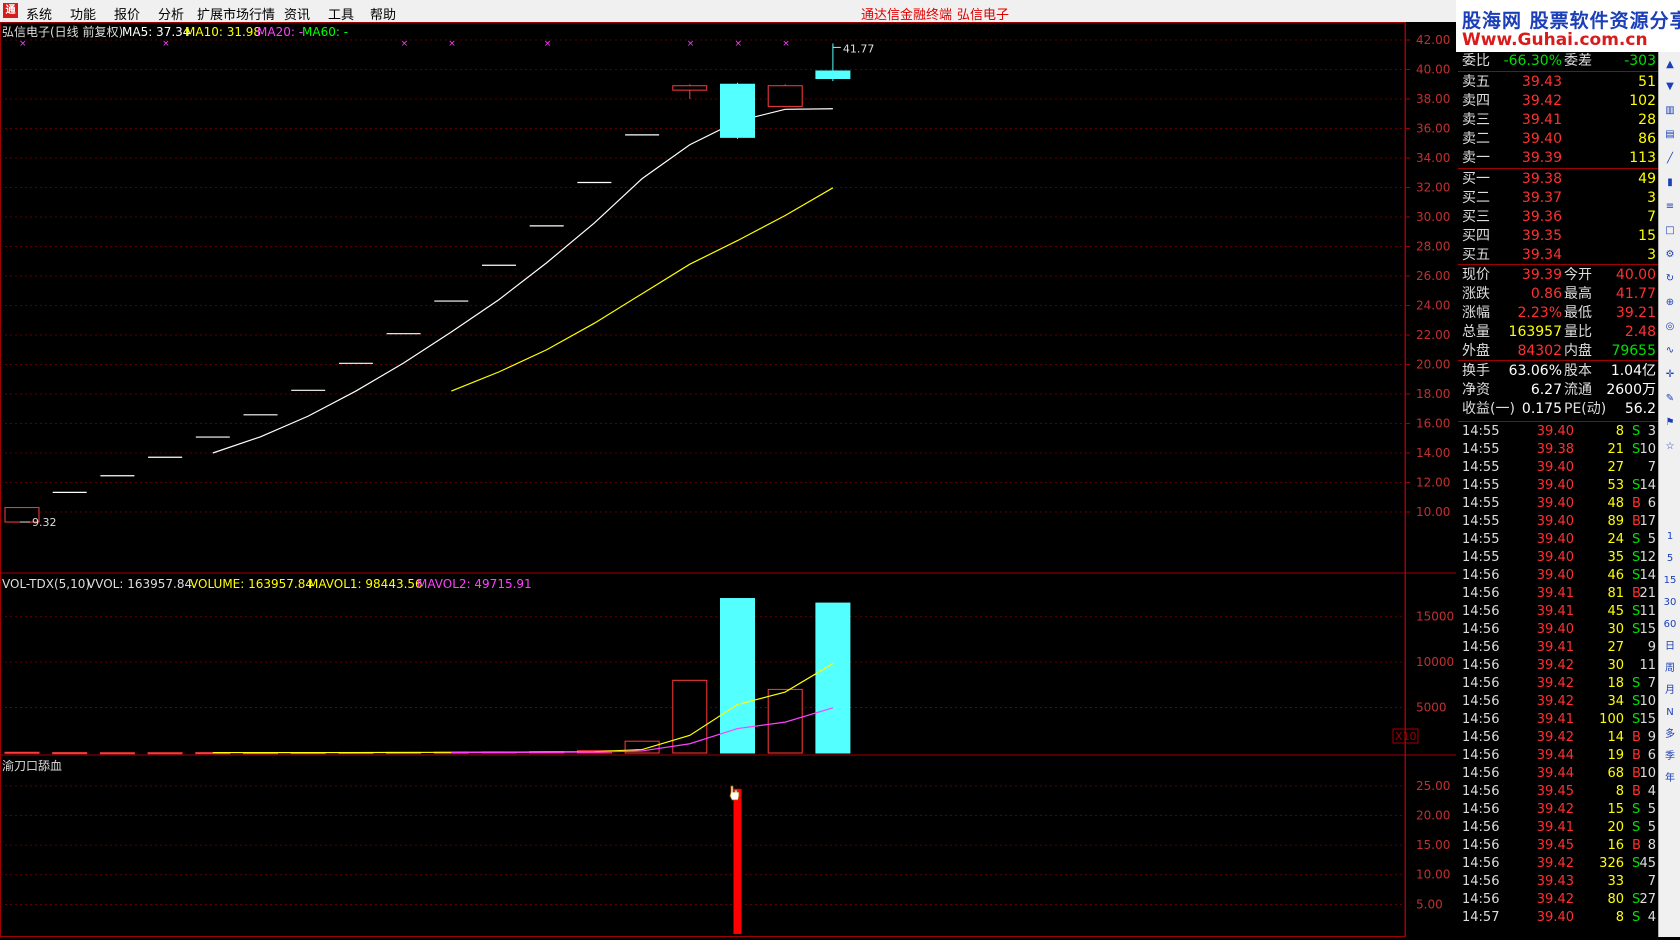  I want to click on tick-vol: 100, so click(1611, 719).